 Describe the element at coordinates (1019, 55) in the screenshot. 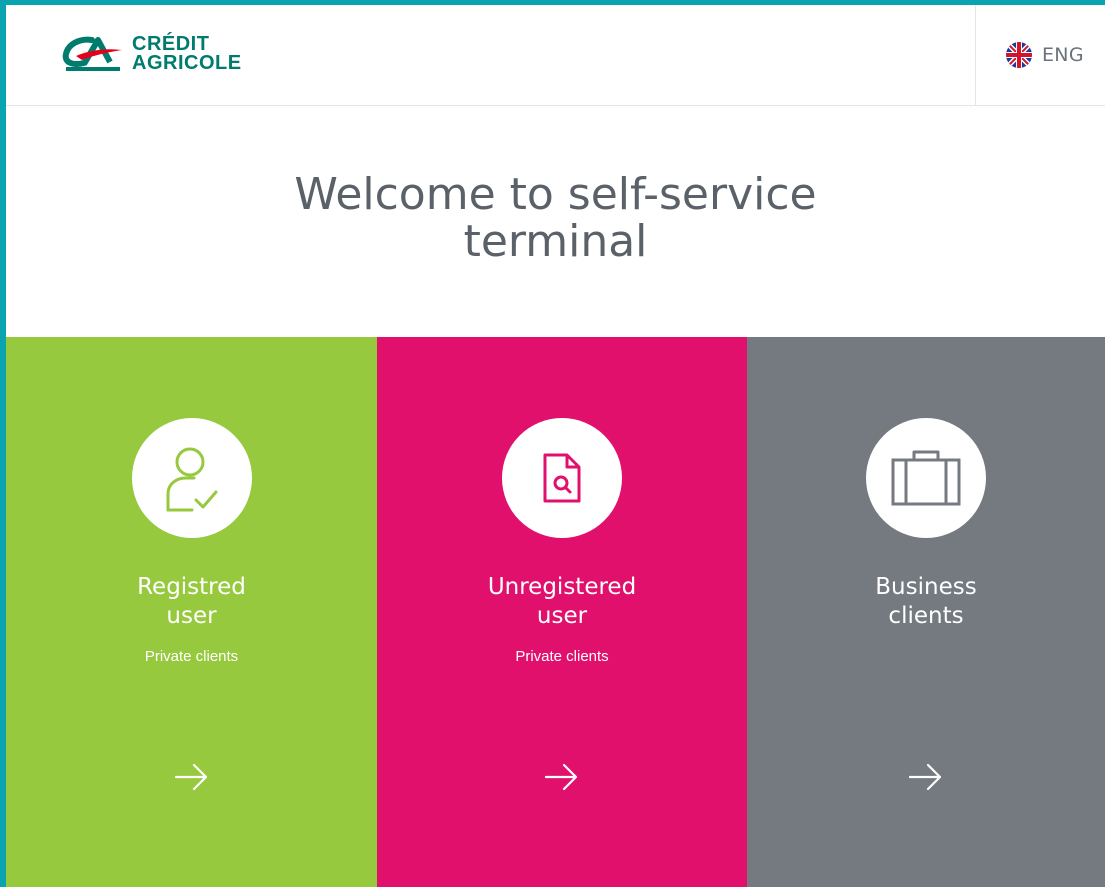

I see `uk-flag-icon` at that location.